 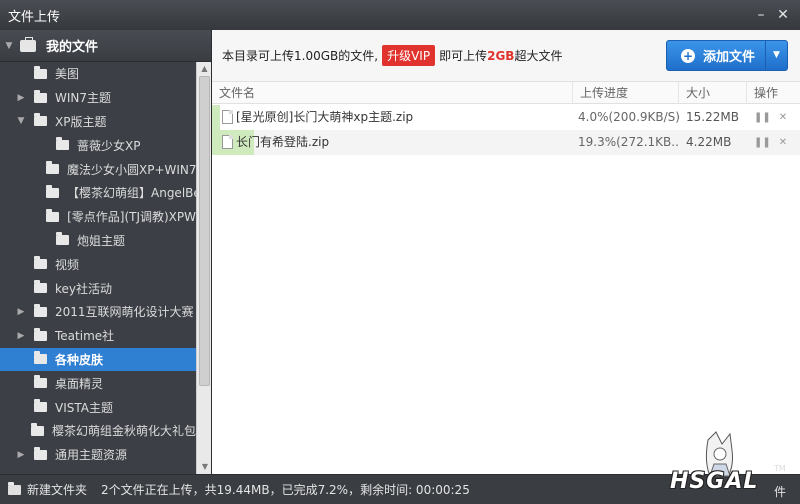 I want to click on file-name-cell: 长门有希登陆.zip, so click(x=392, y=142).